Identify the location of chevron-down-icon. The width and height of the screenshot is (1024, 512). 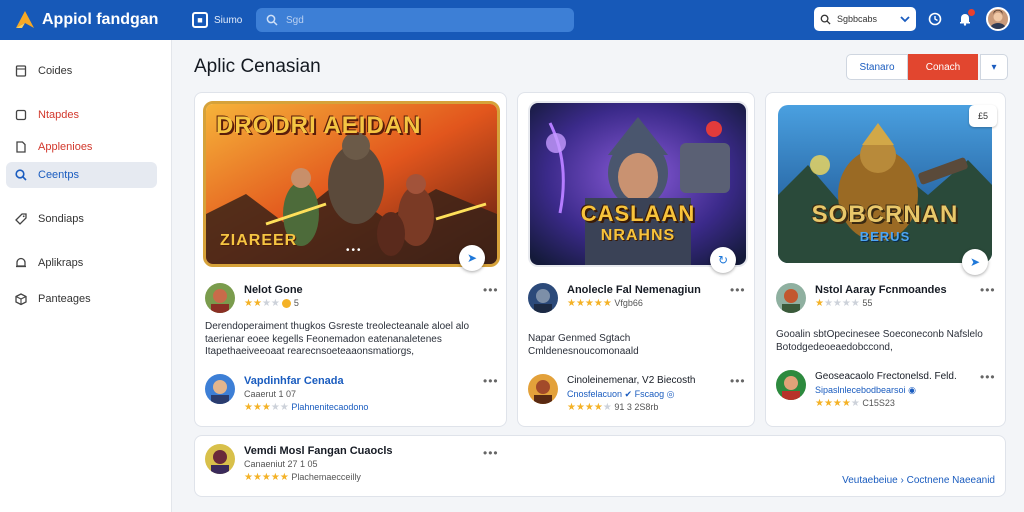
(905, 19).